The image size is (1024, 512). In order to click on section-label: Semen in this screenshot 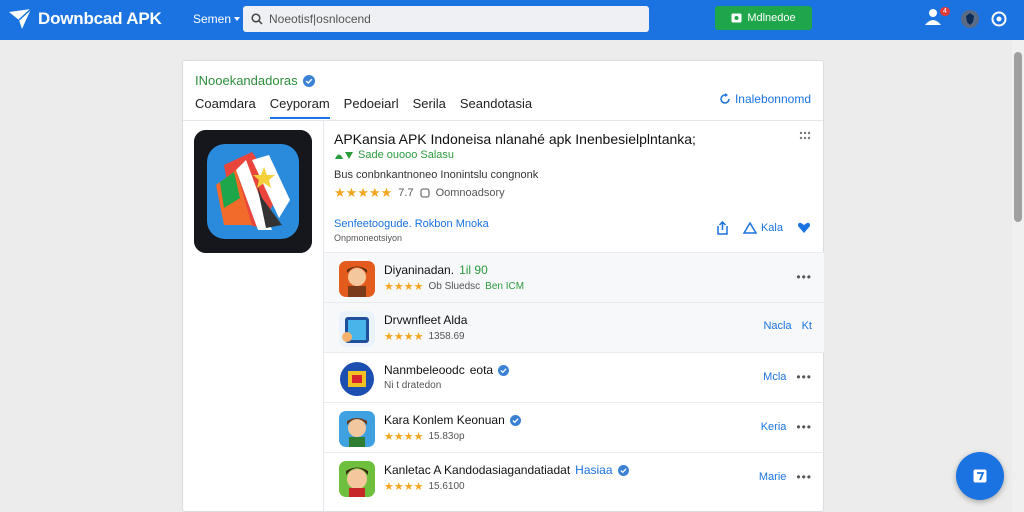, I will do `click(212, 19)`.